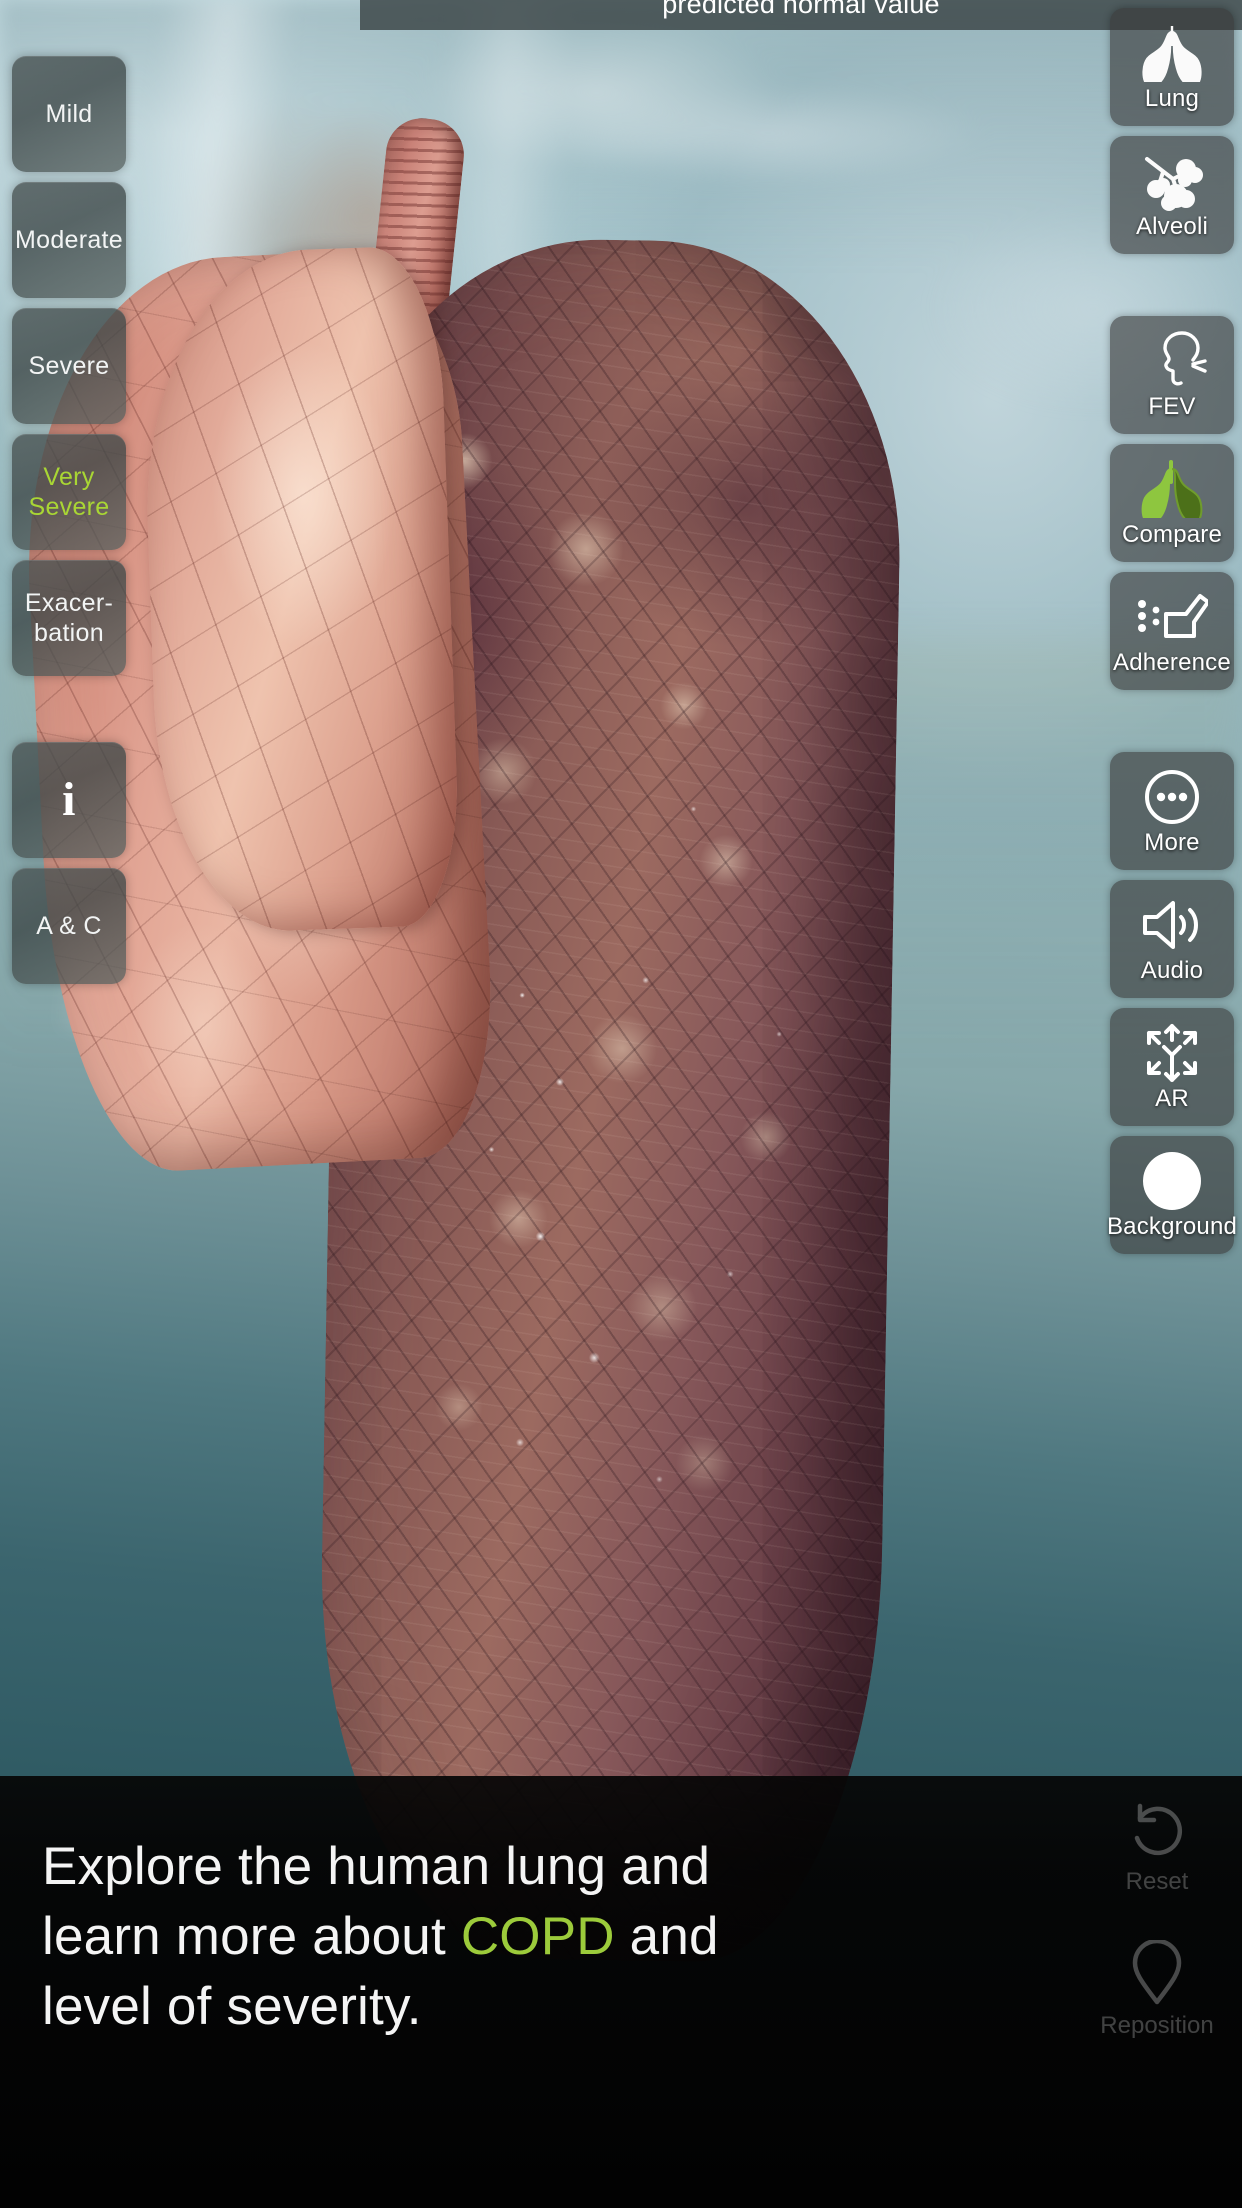  I want to click on a-and-c-button: A & C, so click(69, 926).